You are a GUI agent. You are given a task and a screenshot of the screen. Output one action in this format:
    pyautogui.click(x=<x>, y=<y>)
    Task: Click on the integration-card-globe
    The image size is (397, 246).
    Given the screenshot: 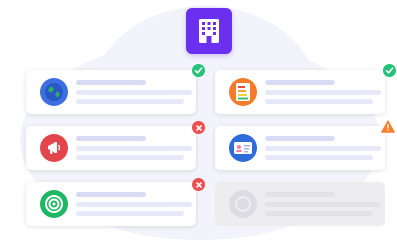 What is the action you would take?
    pyautogui.click(x=111, y=92)
    